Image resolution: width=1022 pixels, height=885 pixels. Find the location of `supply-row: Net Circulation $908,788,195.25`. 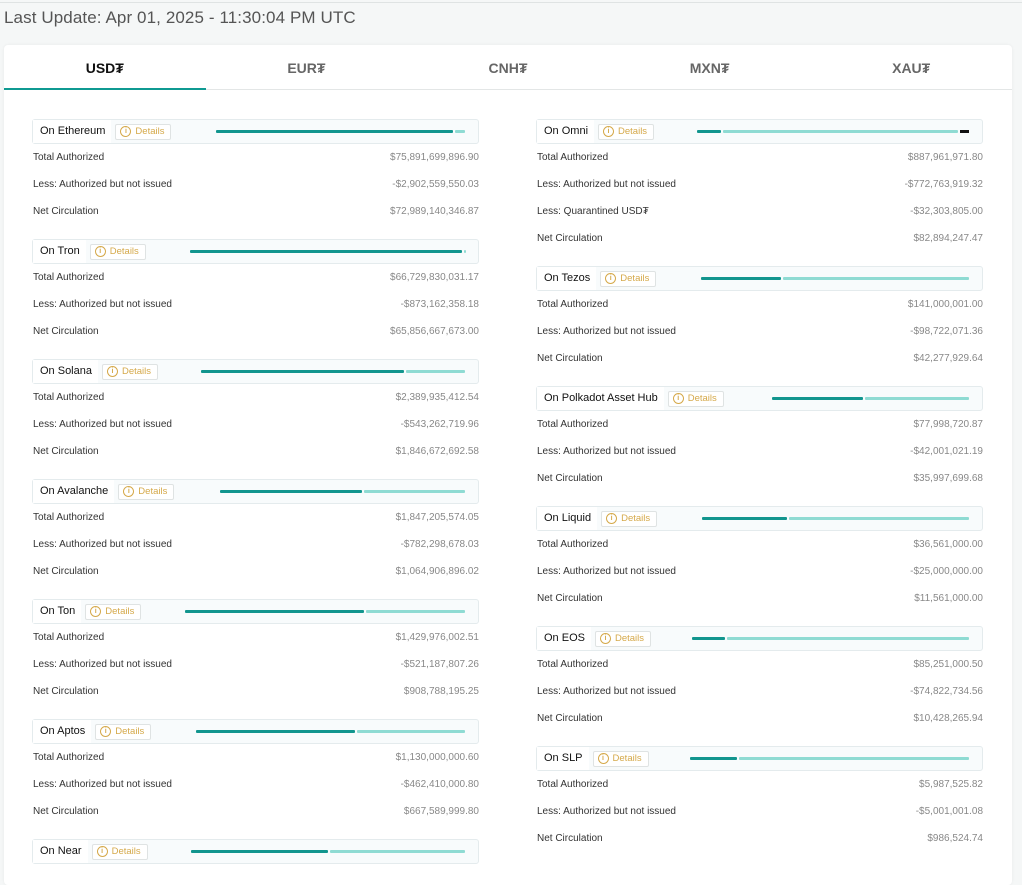

supply-row: Net Circulation $908,788,195.25 is located at coordinates (255, 691).